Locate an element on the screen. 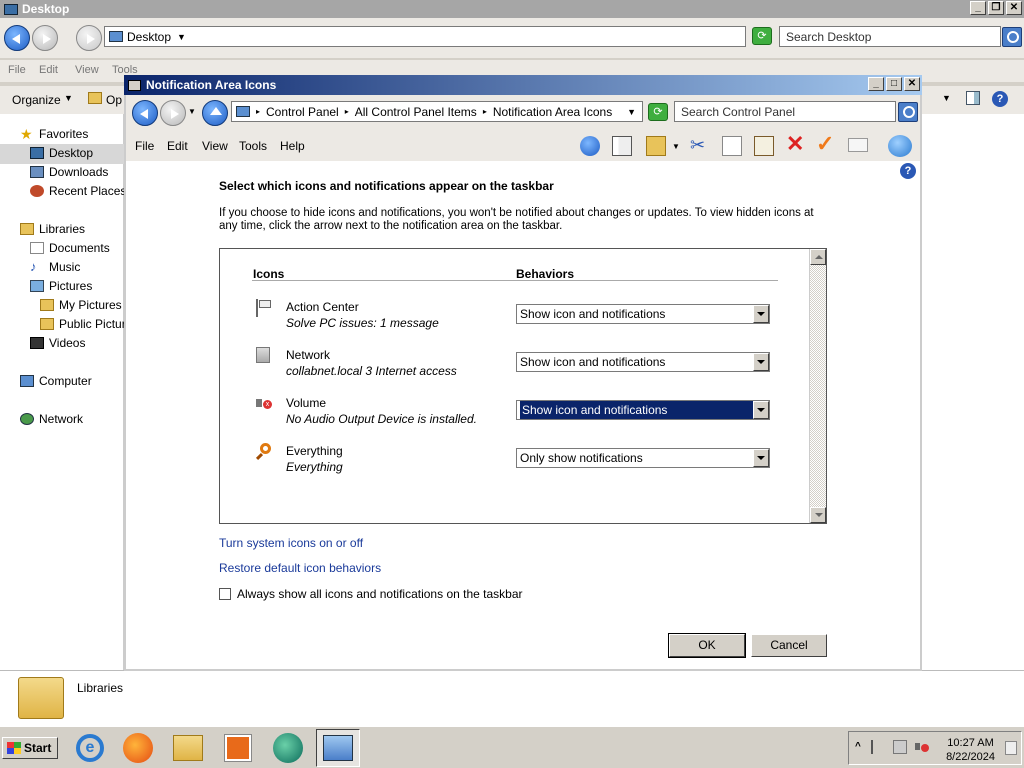 Image resolution: width=1024 pixels, height=768 pixels. properties-icon is located at coordinates (858, 145).